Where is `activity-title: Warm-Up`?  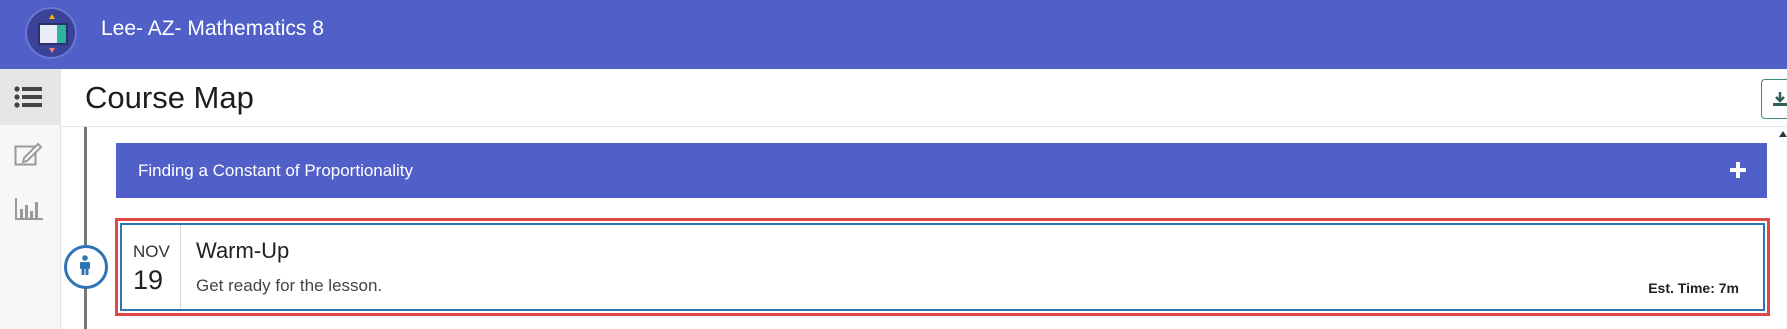 activity-title: Warm-Up is located at coordinates (242, 251).